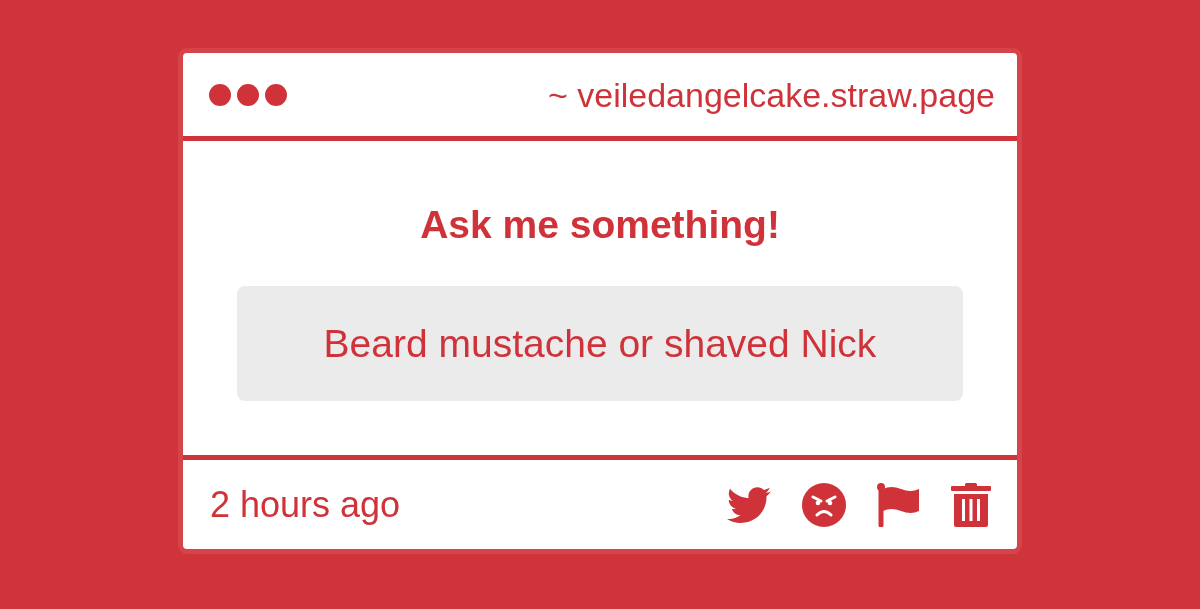  I want to click on trash-icon, so click(971, 504).